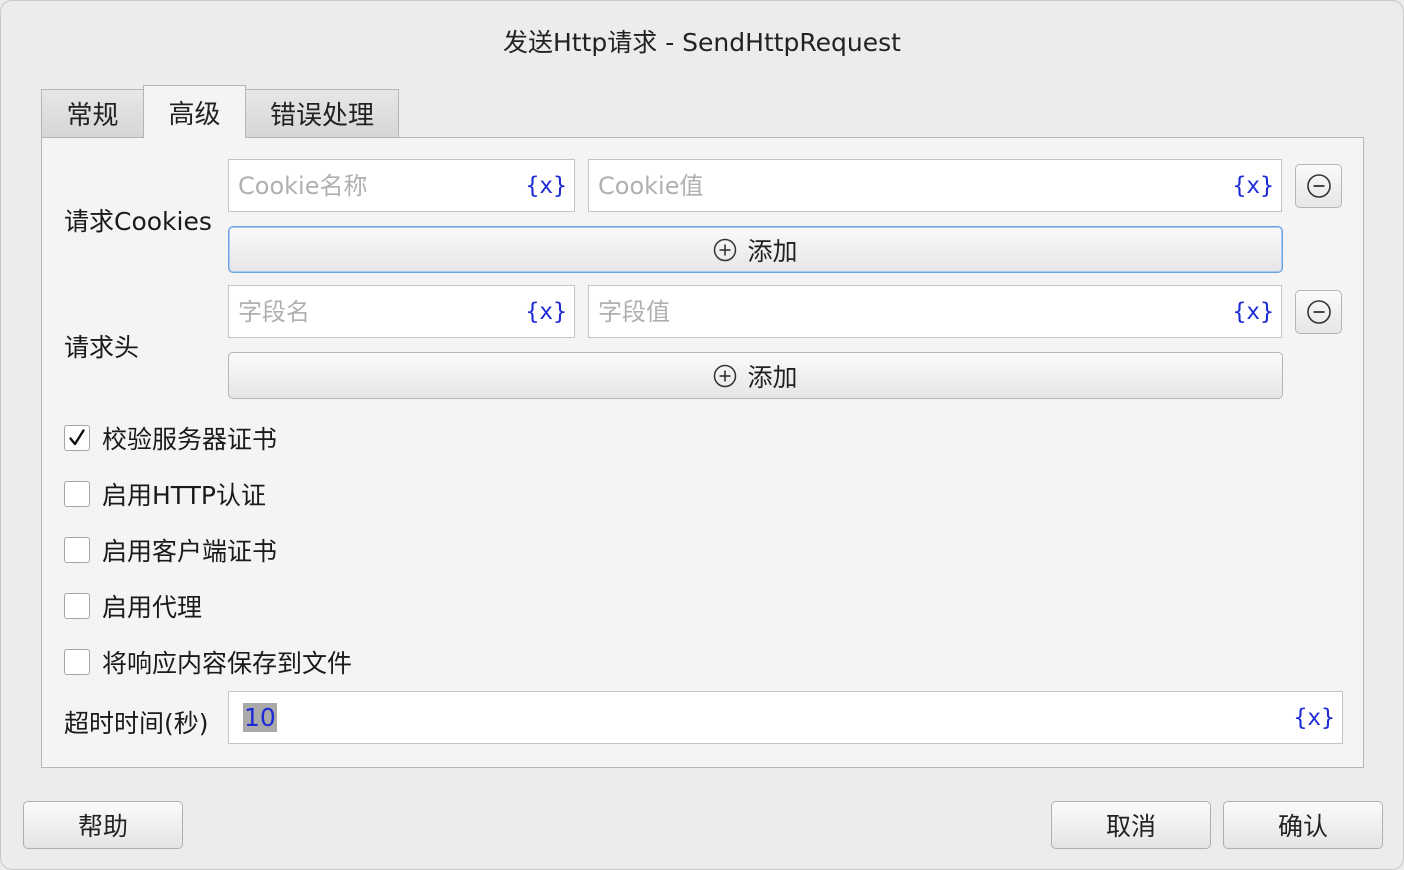  Describe the element at coordinates (136, 723) in the screenshot. I see `timeout-label: 超时时间(秒)` at that location.